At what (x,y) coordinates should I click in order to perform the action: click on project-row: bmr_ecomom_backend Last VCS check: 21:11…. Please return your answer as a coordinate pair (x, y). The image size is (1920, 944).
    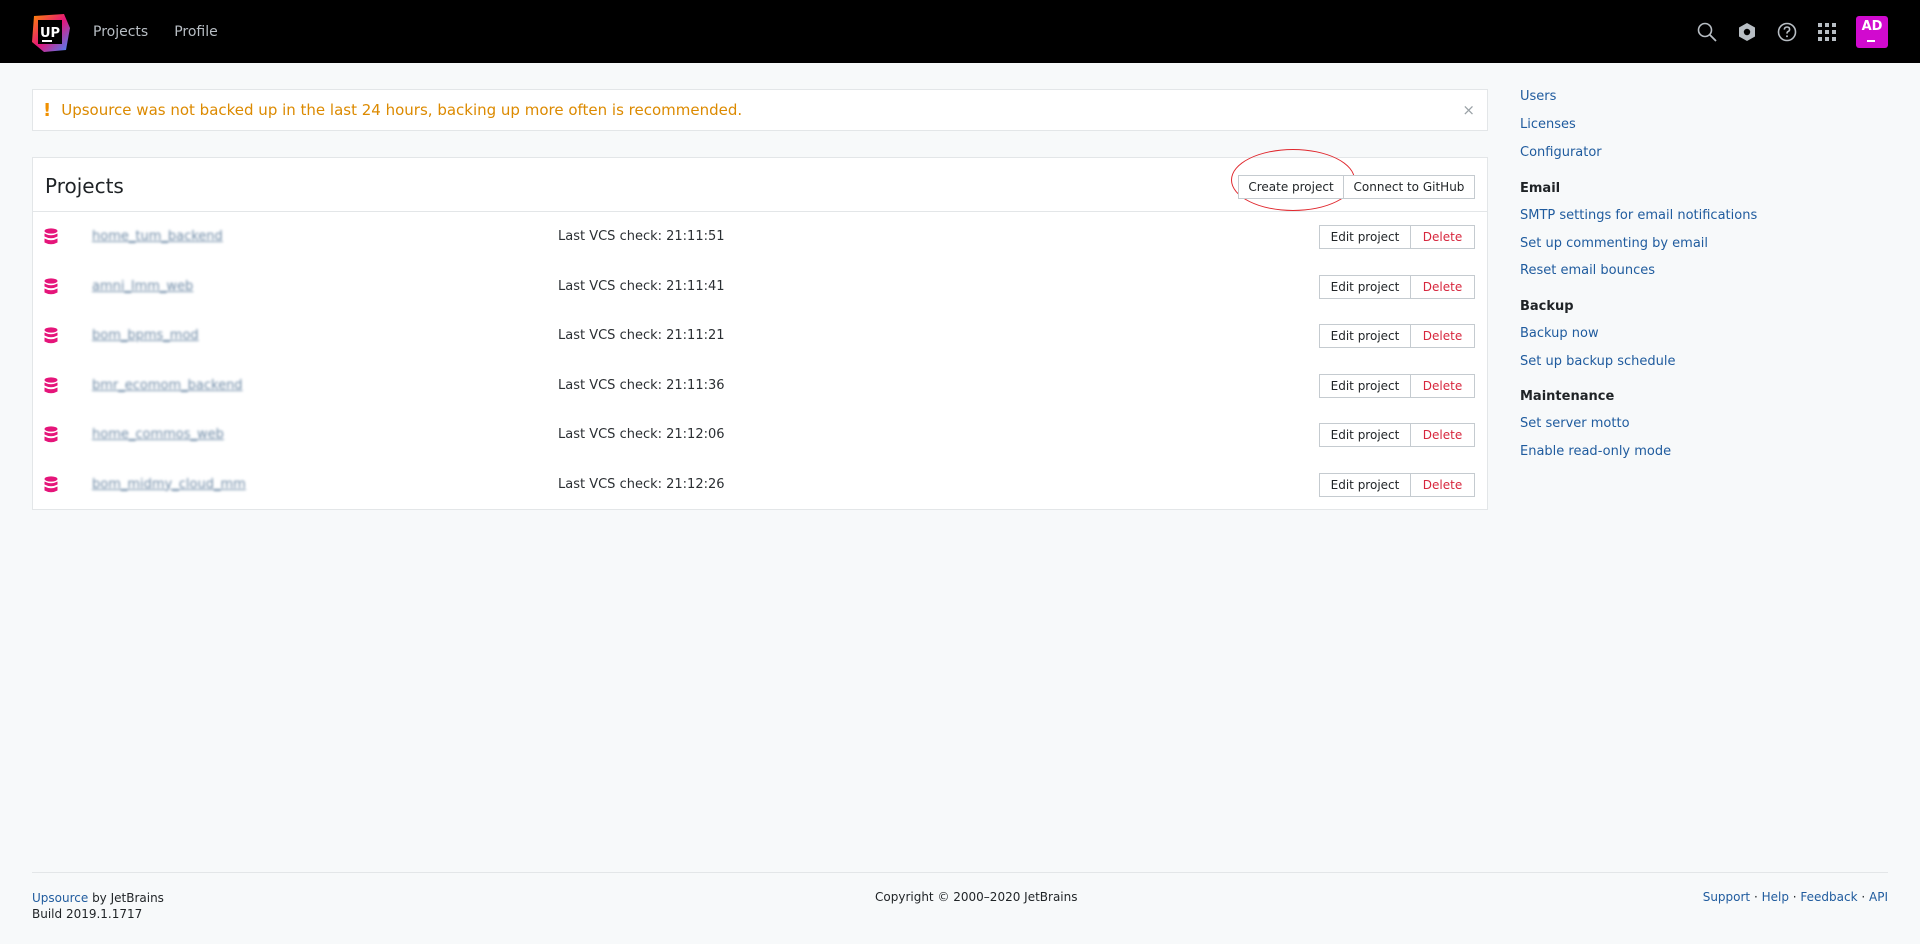
    Looking at the image, I should click on (760, 386).